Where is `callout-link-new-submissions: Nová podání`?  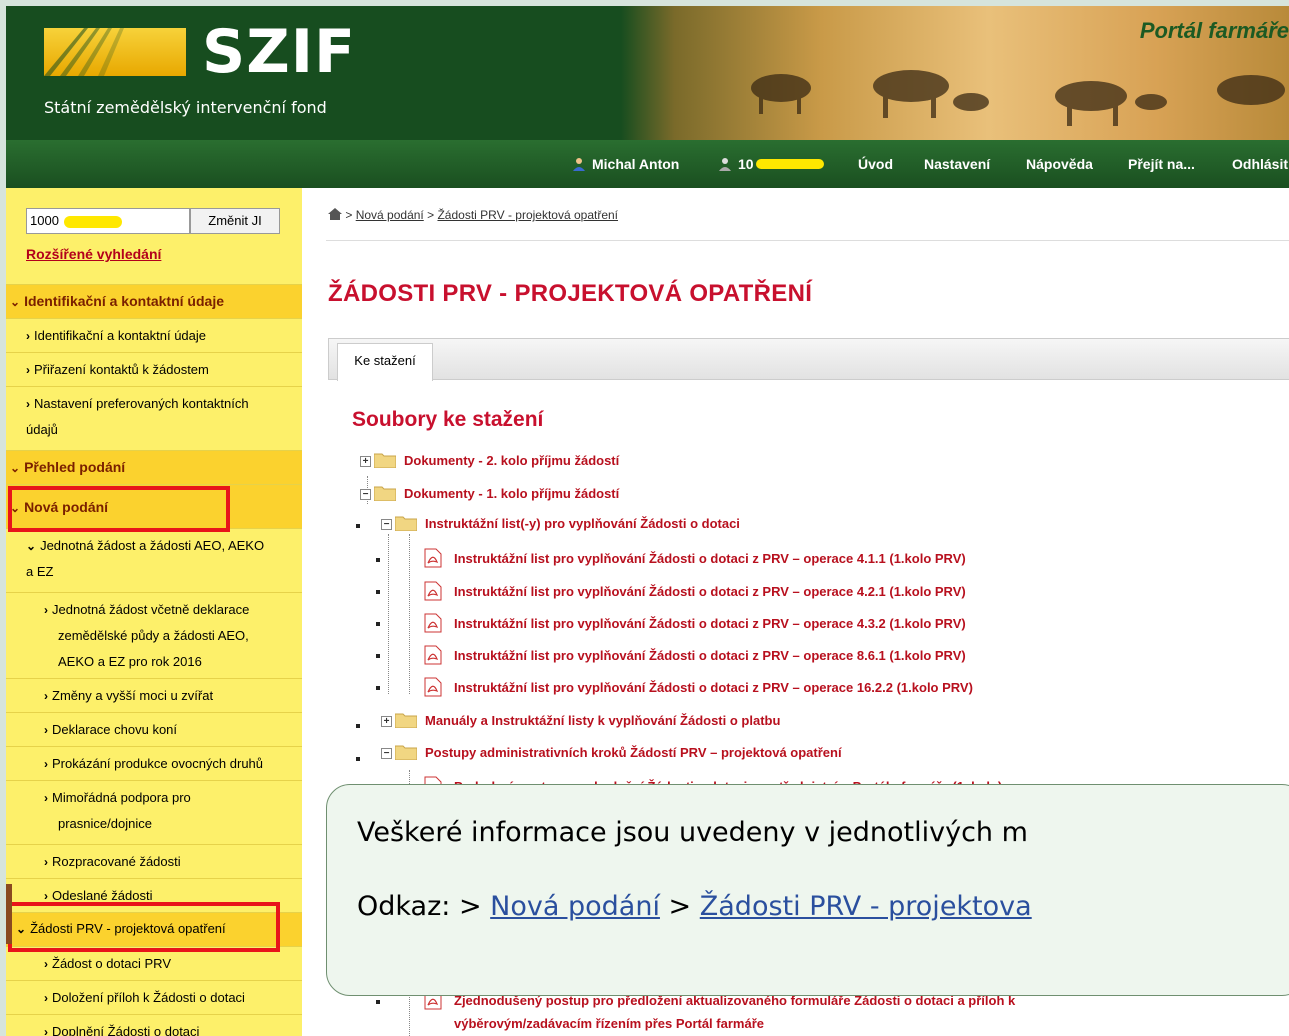
callout-link-new-submissions: Nová podání is located at coordinates (575, 906).